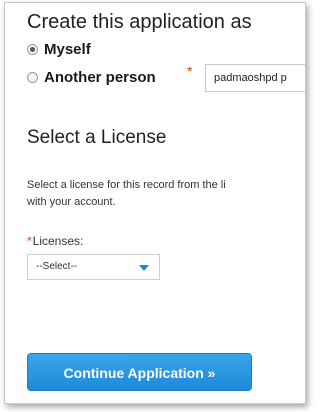 The image size is (320, 412). Describe the element at coordinates (67, 49) in the screenshot. I see `radio-label-myself: Myself` at that location.